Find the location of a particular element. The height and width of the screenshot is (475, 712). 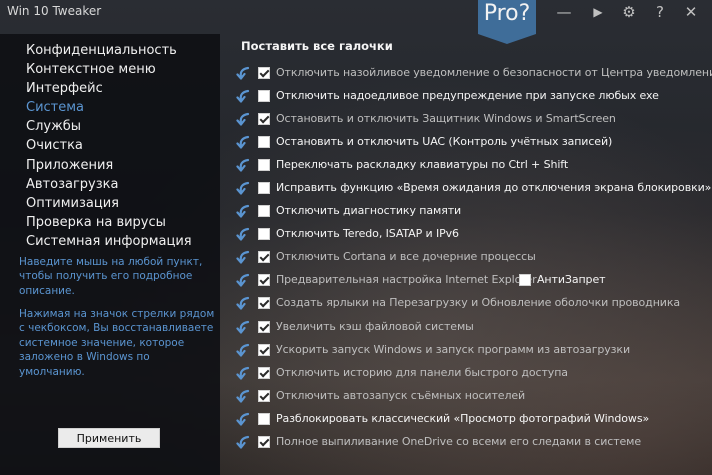

option-label: Отключить диагностику памяти is located at coordinates (368, 210).